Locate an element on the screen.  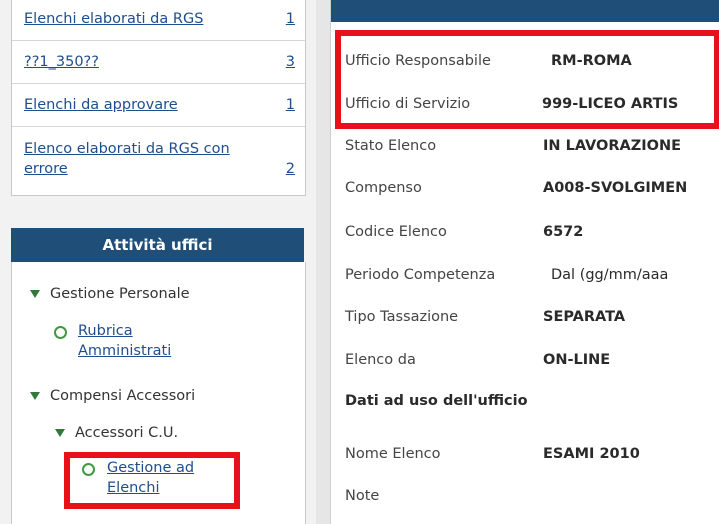
field-label: Stato Elenco is located at coordinates (391, 146).